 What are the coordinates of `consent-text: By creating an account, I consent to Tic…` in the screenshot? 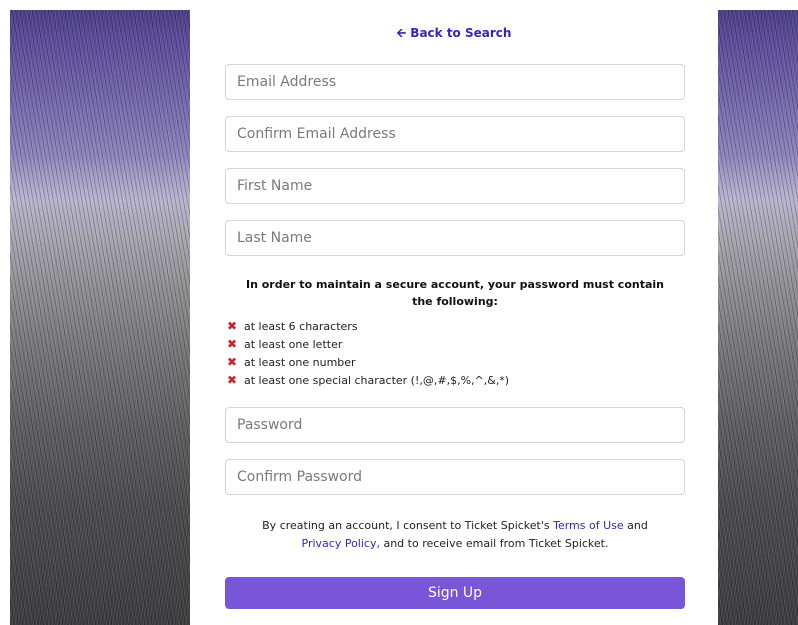 It's located at (455, 535).